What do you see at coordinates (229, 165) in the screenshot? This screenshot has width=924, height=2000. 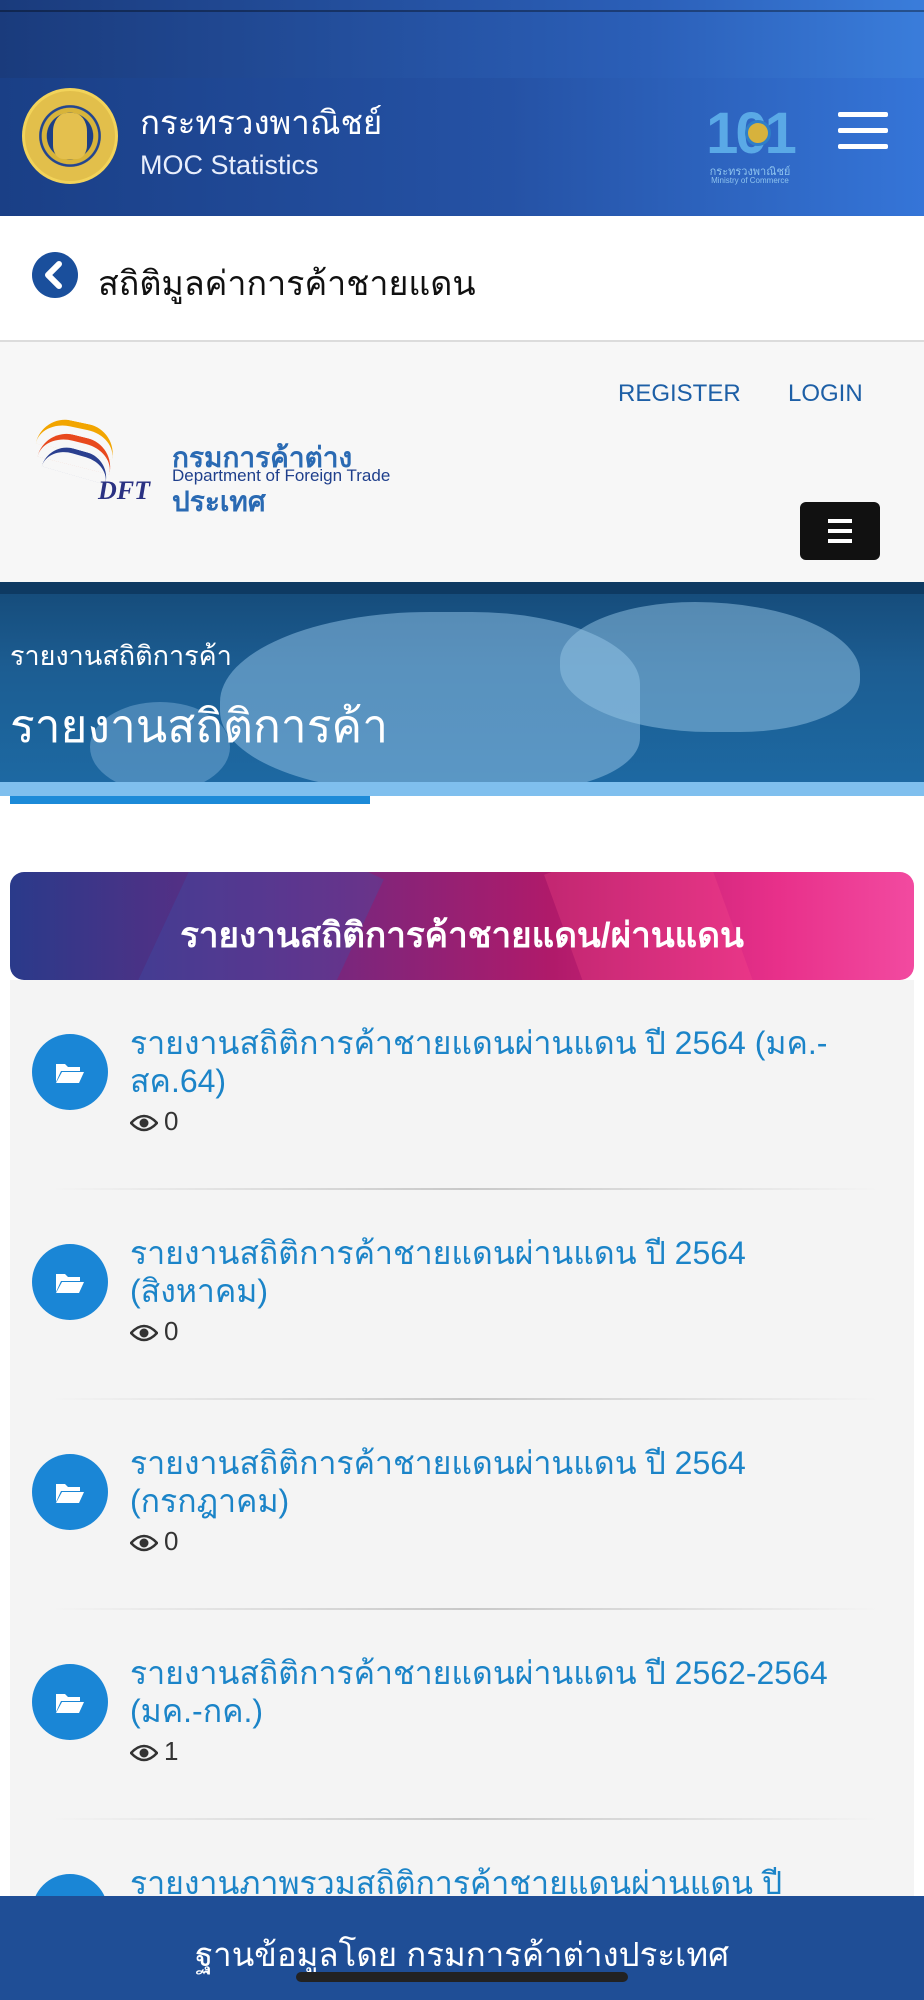 I see `ministry-subtitle: MOC Statistics` at bounding box center [229, 165].